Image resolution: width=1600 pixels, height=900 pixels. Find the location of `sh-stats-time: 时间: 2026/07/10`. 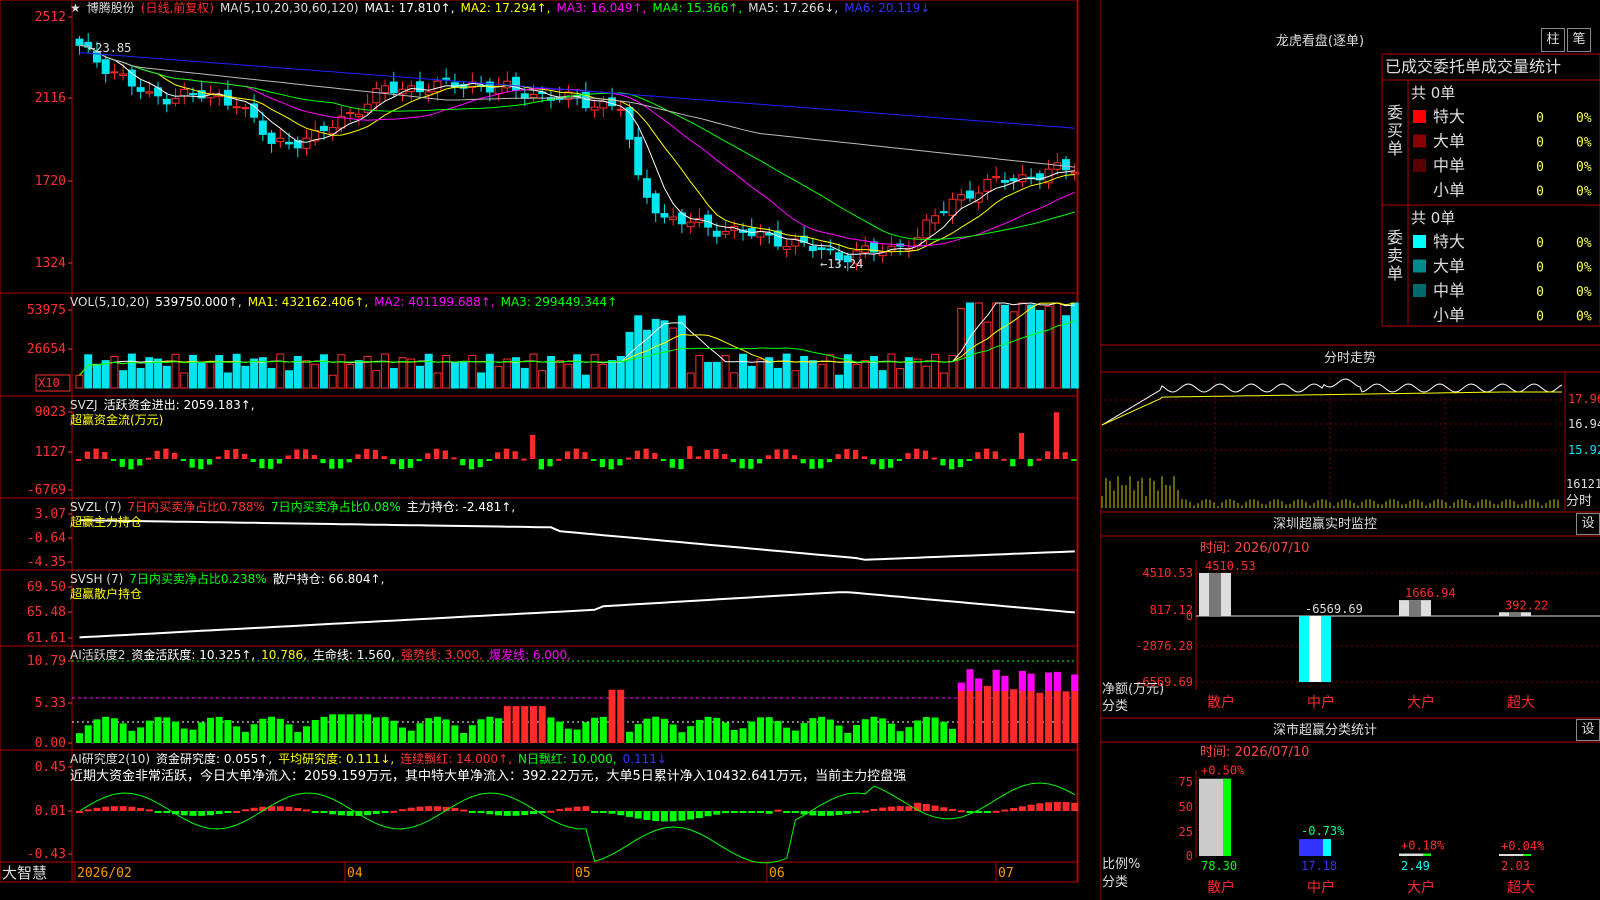

sh-stats-time: 时间: 2026/07/10 is located at coordinates (1254, 752).